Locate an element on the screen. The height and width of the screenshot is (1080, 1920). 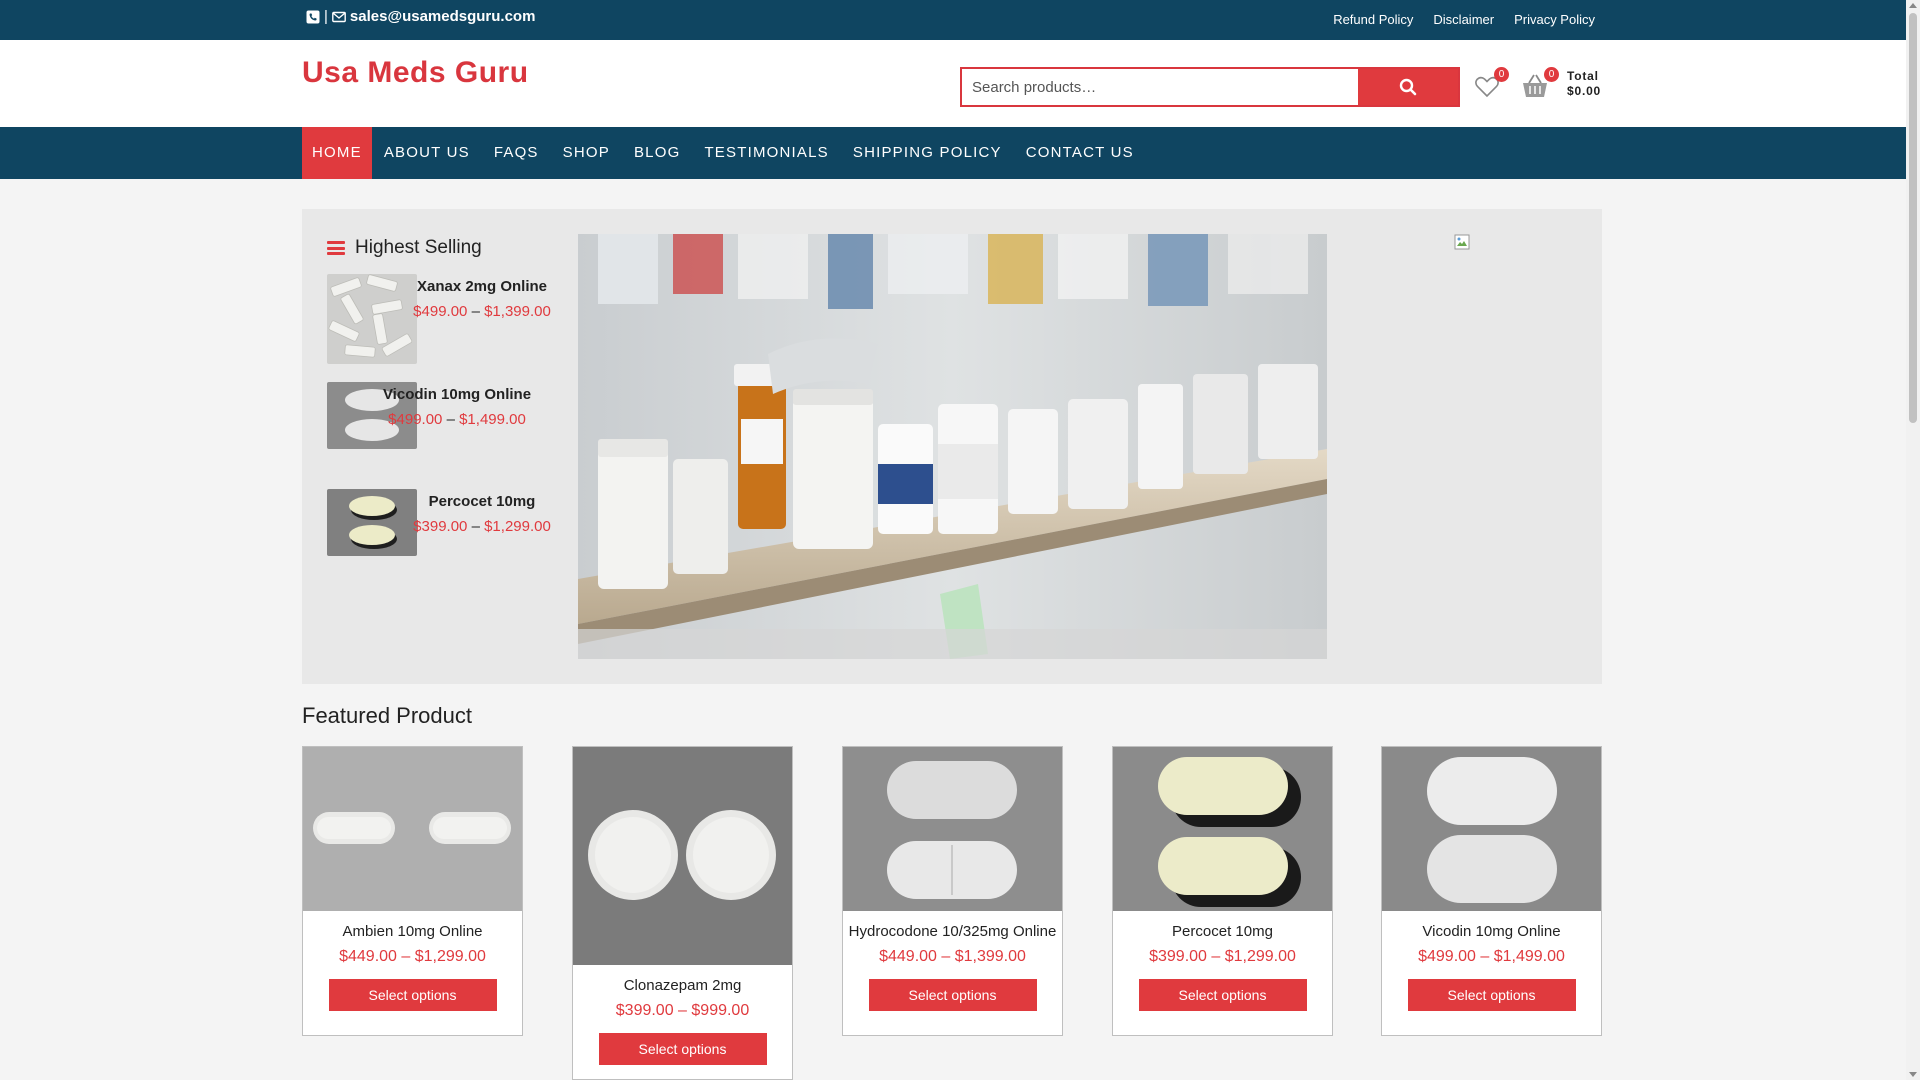
cart-total: Total $0.00 is located at coordinates (1584, 84).